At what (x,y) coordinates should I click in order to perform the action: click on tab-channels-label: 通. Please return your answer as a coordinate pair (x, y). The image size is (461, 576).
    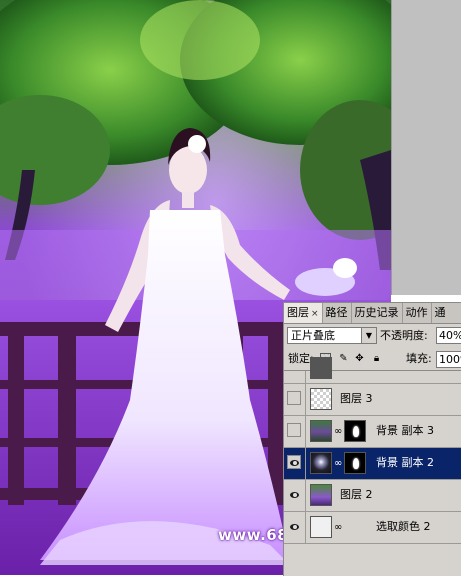
    Looking at the image, I should click on (440, 312).